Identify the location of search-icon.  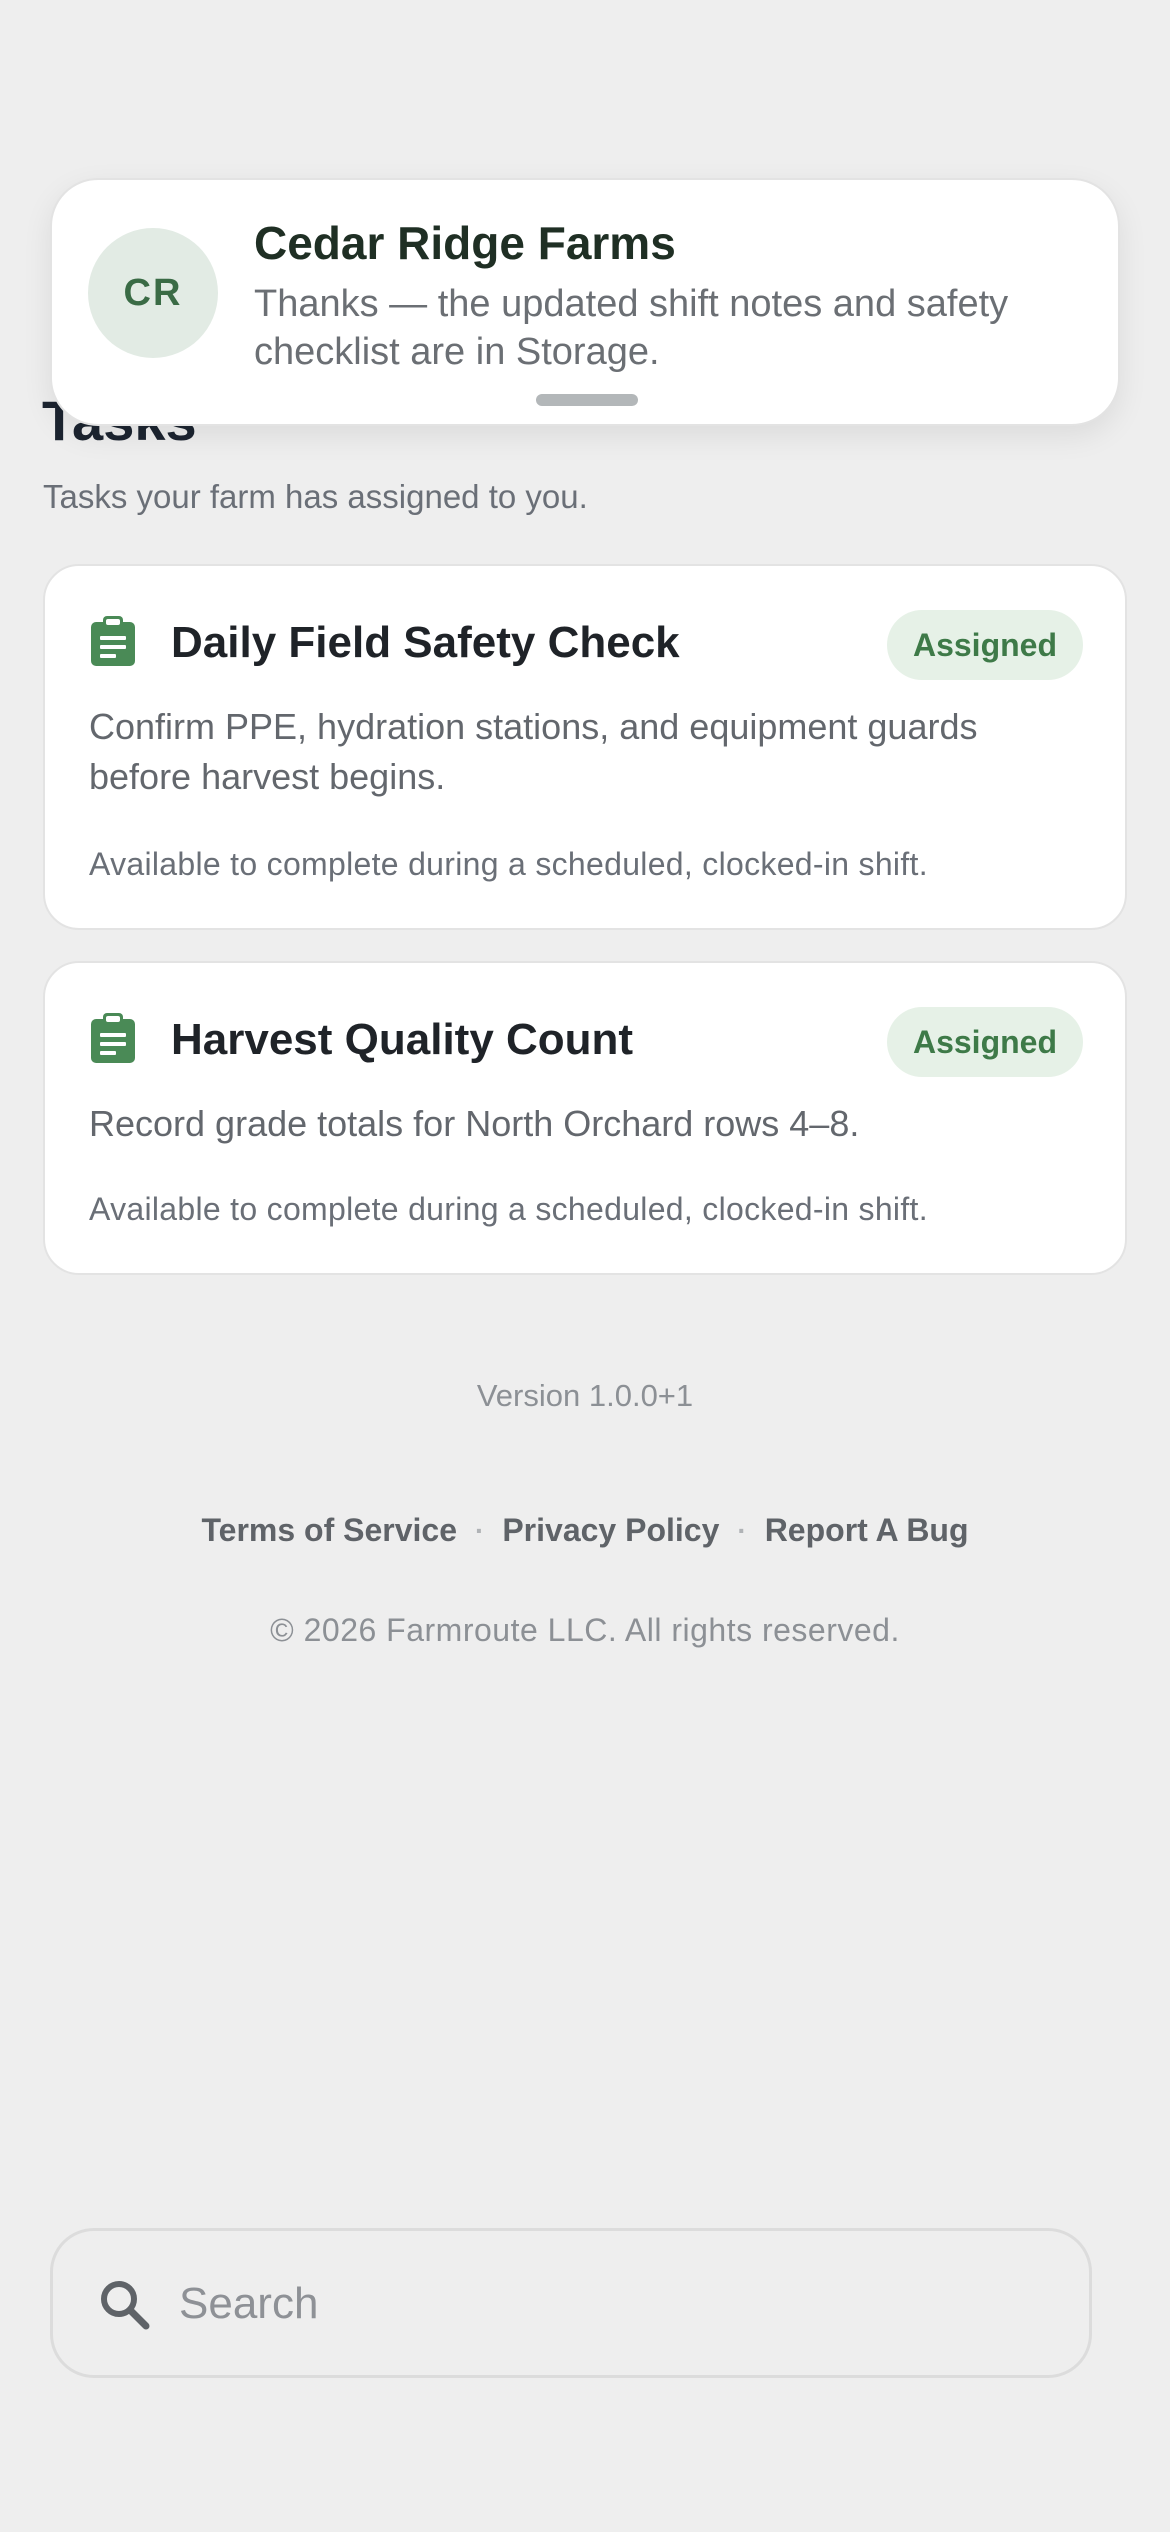
(125, 2305).